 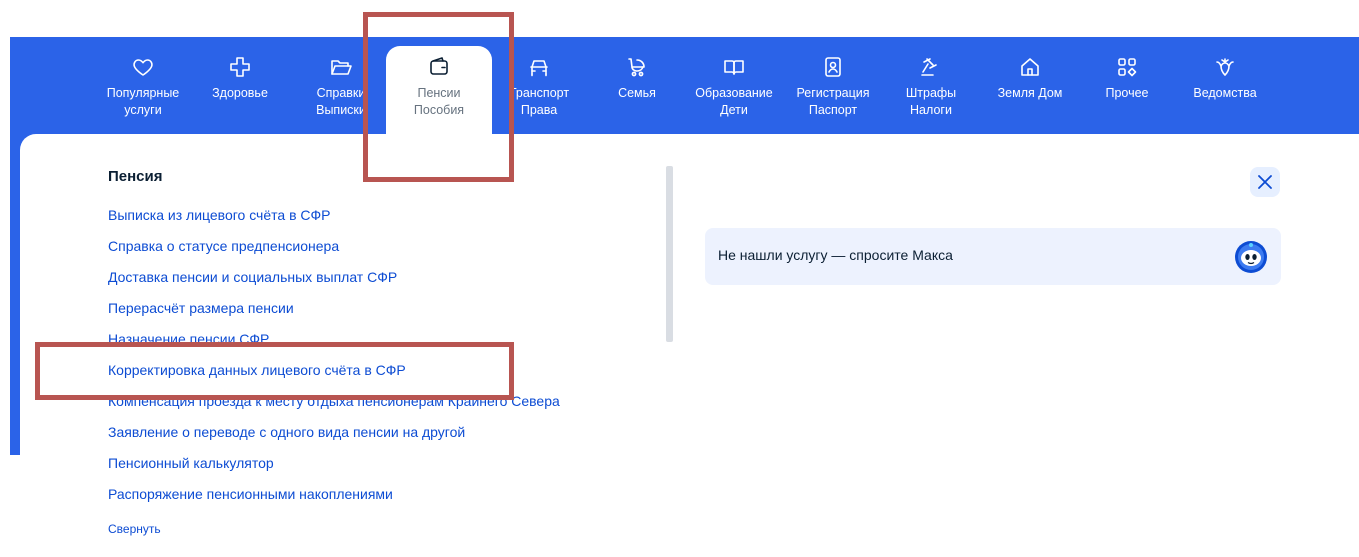 What do you see at coordinates (833, 101) in the screenshot?
I see `nav-item-label: Регистрация Паспорт` at bounding box center [833, 101].